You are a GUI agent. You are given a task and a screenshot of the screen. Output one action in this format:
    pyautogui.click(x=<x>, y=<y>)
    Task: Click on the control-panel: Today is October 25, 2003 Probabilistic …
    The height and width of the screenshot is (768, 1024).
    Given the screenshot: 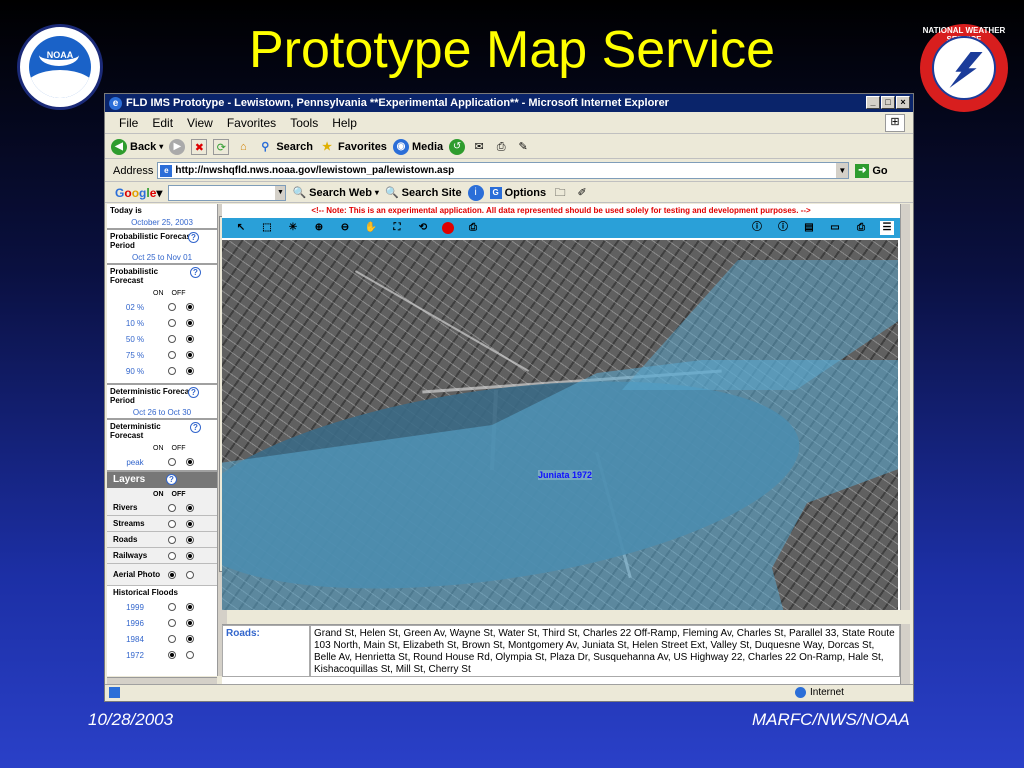 What is the action you would take?
    pyautogui.click(x=162, y=440)
    